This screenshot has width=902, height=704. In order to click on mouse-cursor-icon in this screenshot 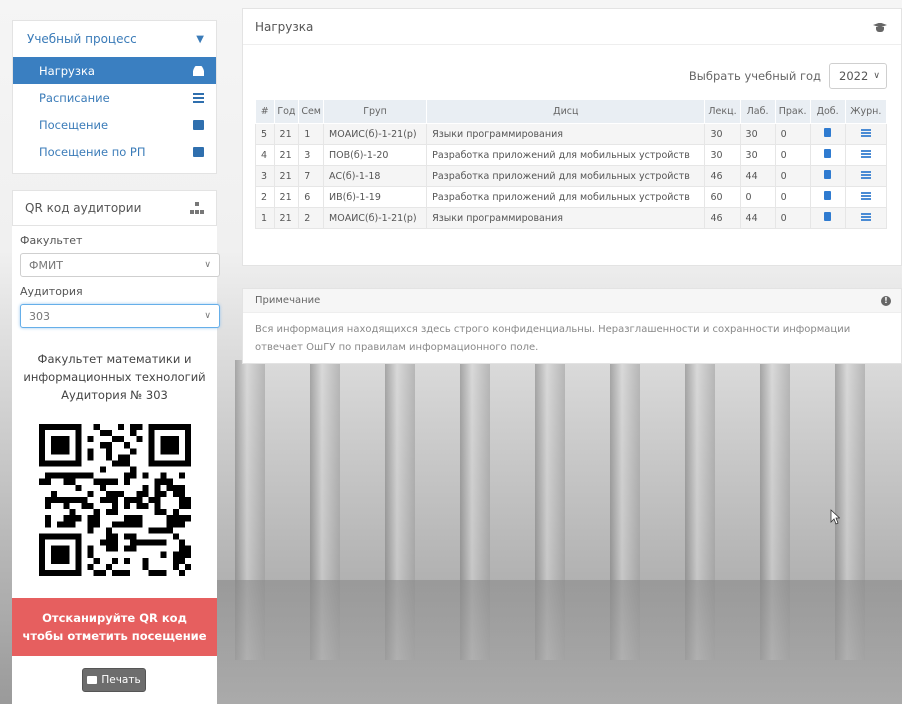, I will do `click(835, 517)`.